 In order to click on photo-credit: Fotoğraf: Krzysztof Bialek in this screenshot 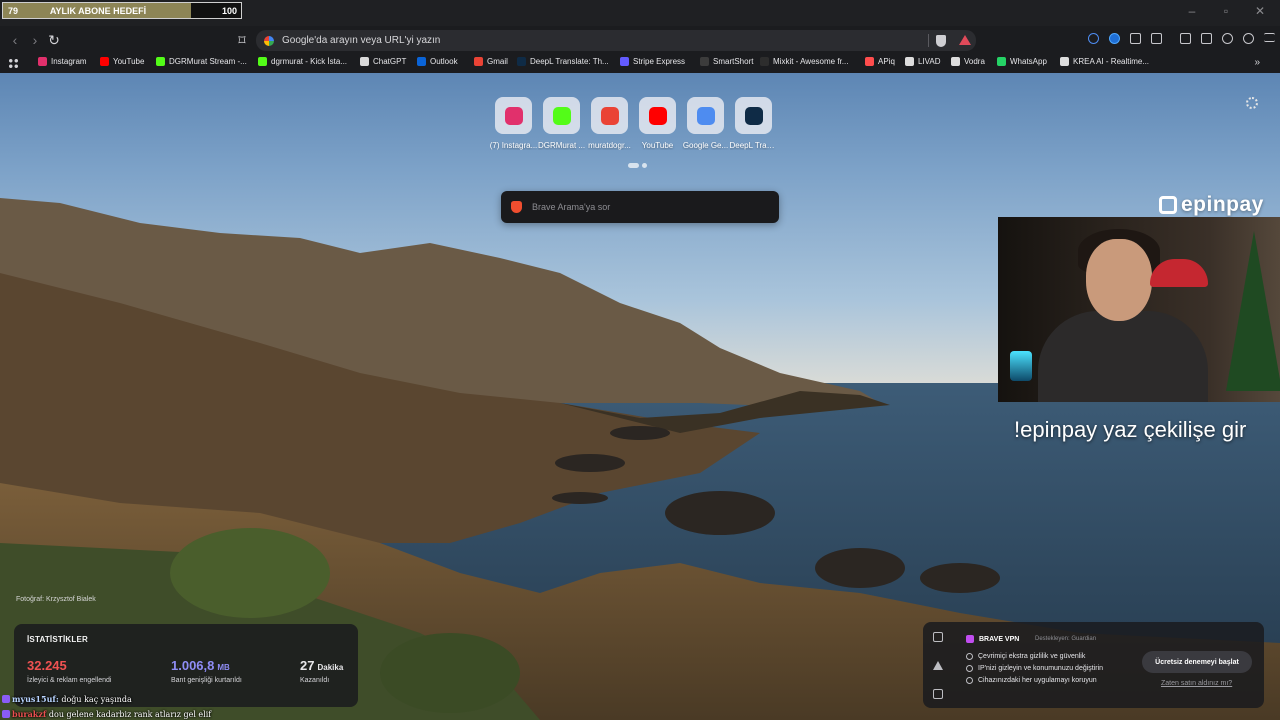, I will do `click(56, 599)`.